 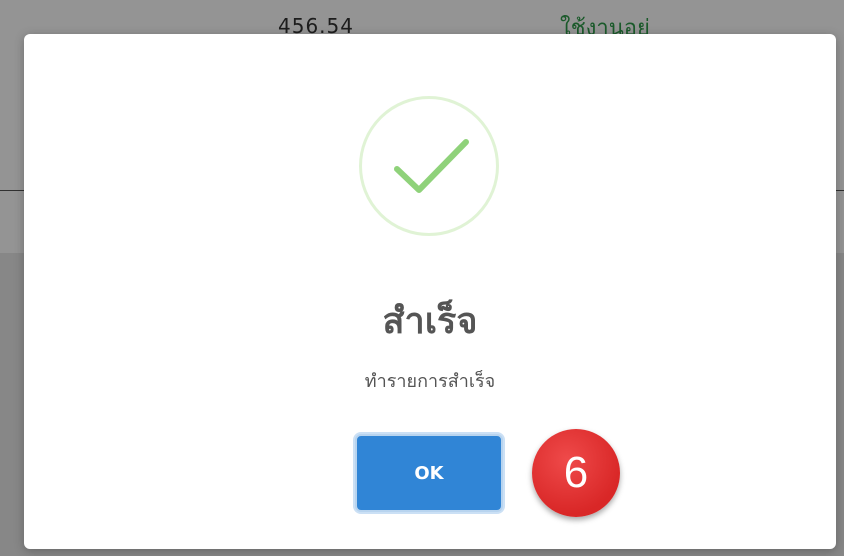 I want to click on success-check-icon, so click(x=429, y=166).